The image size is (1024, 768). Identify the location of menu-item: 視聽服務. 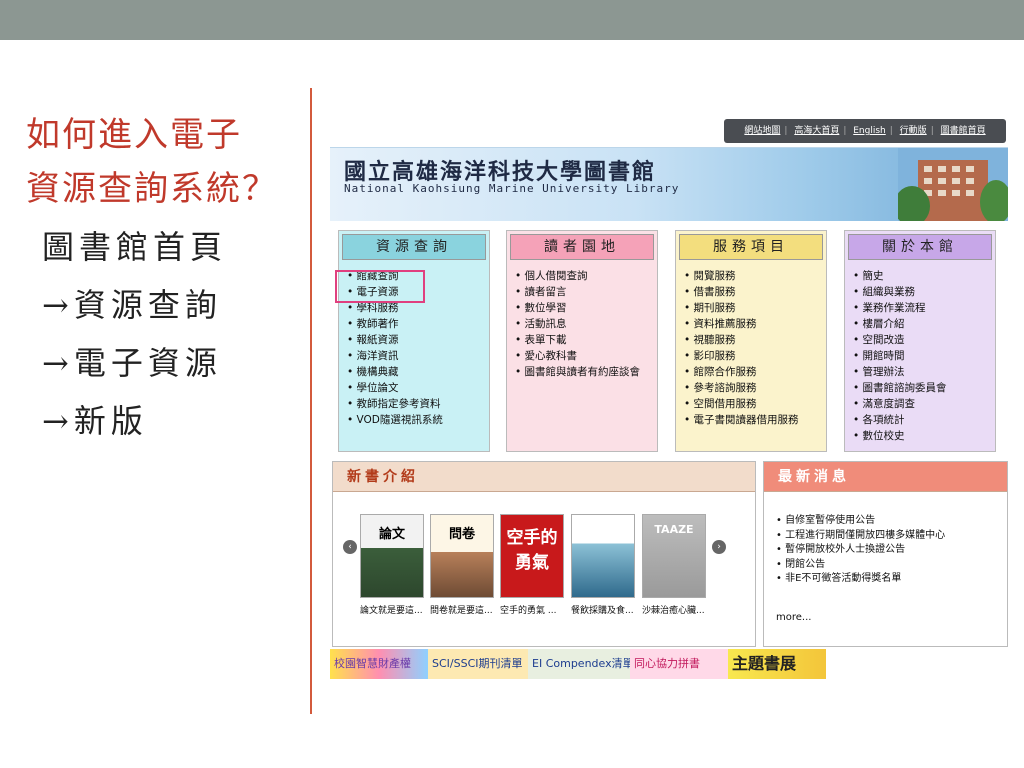
(755, 340).